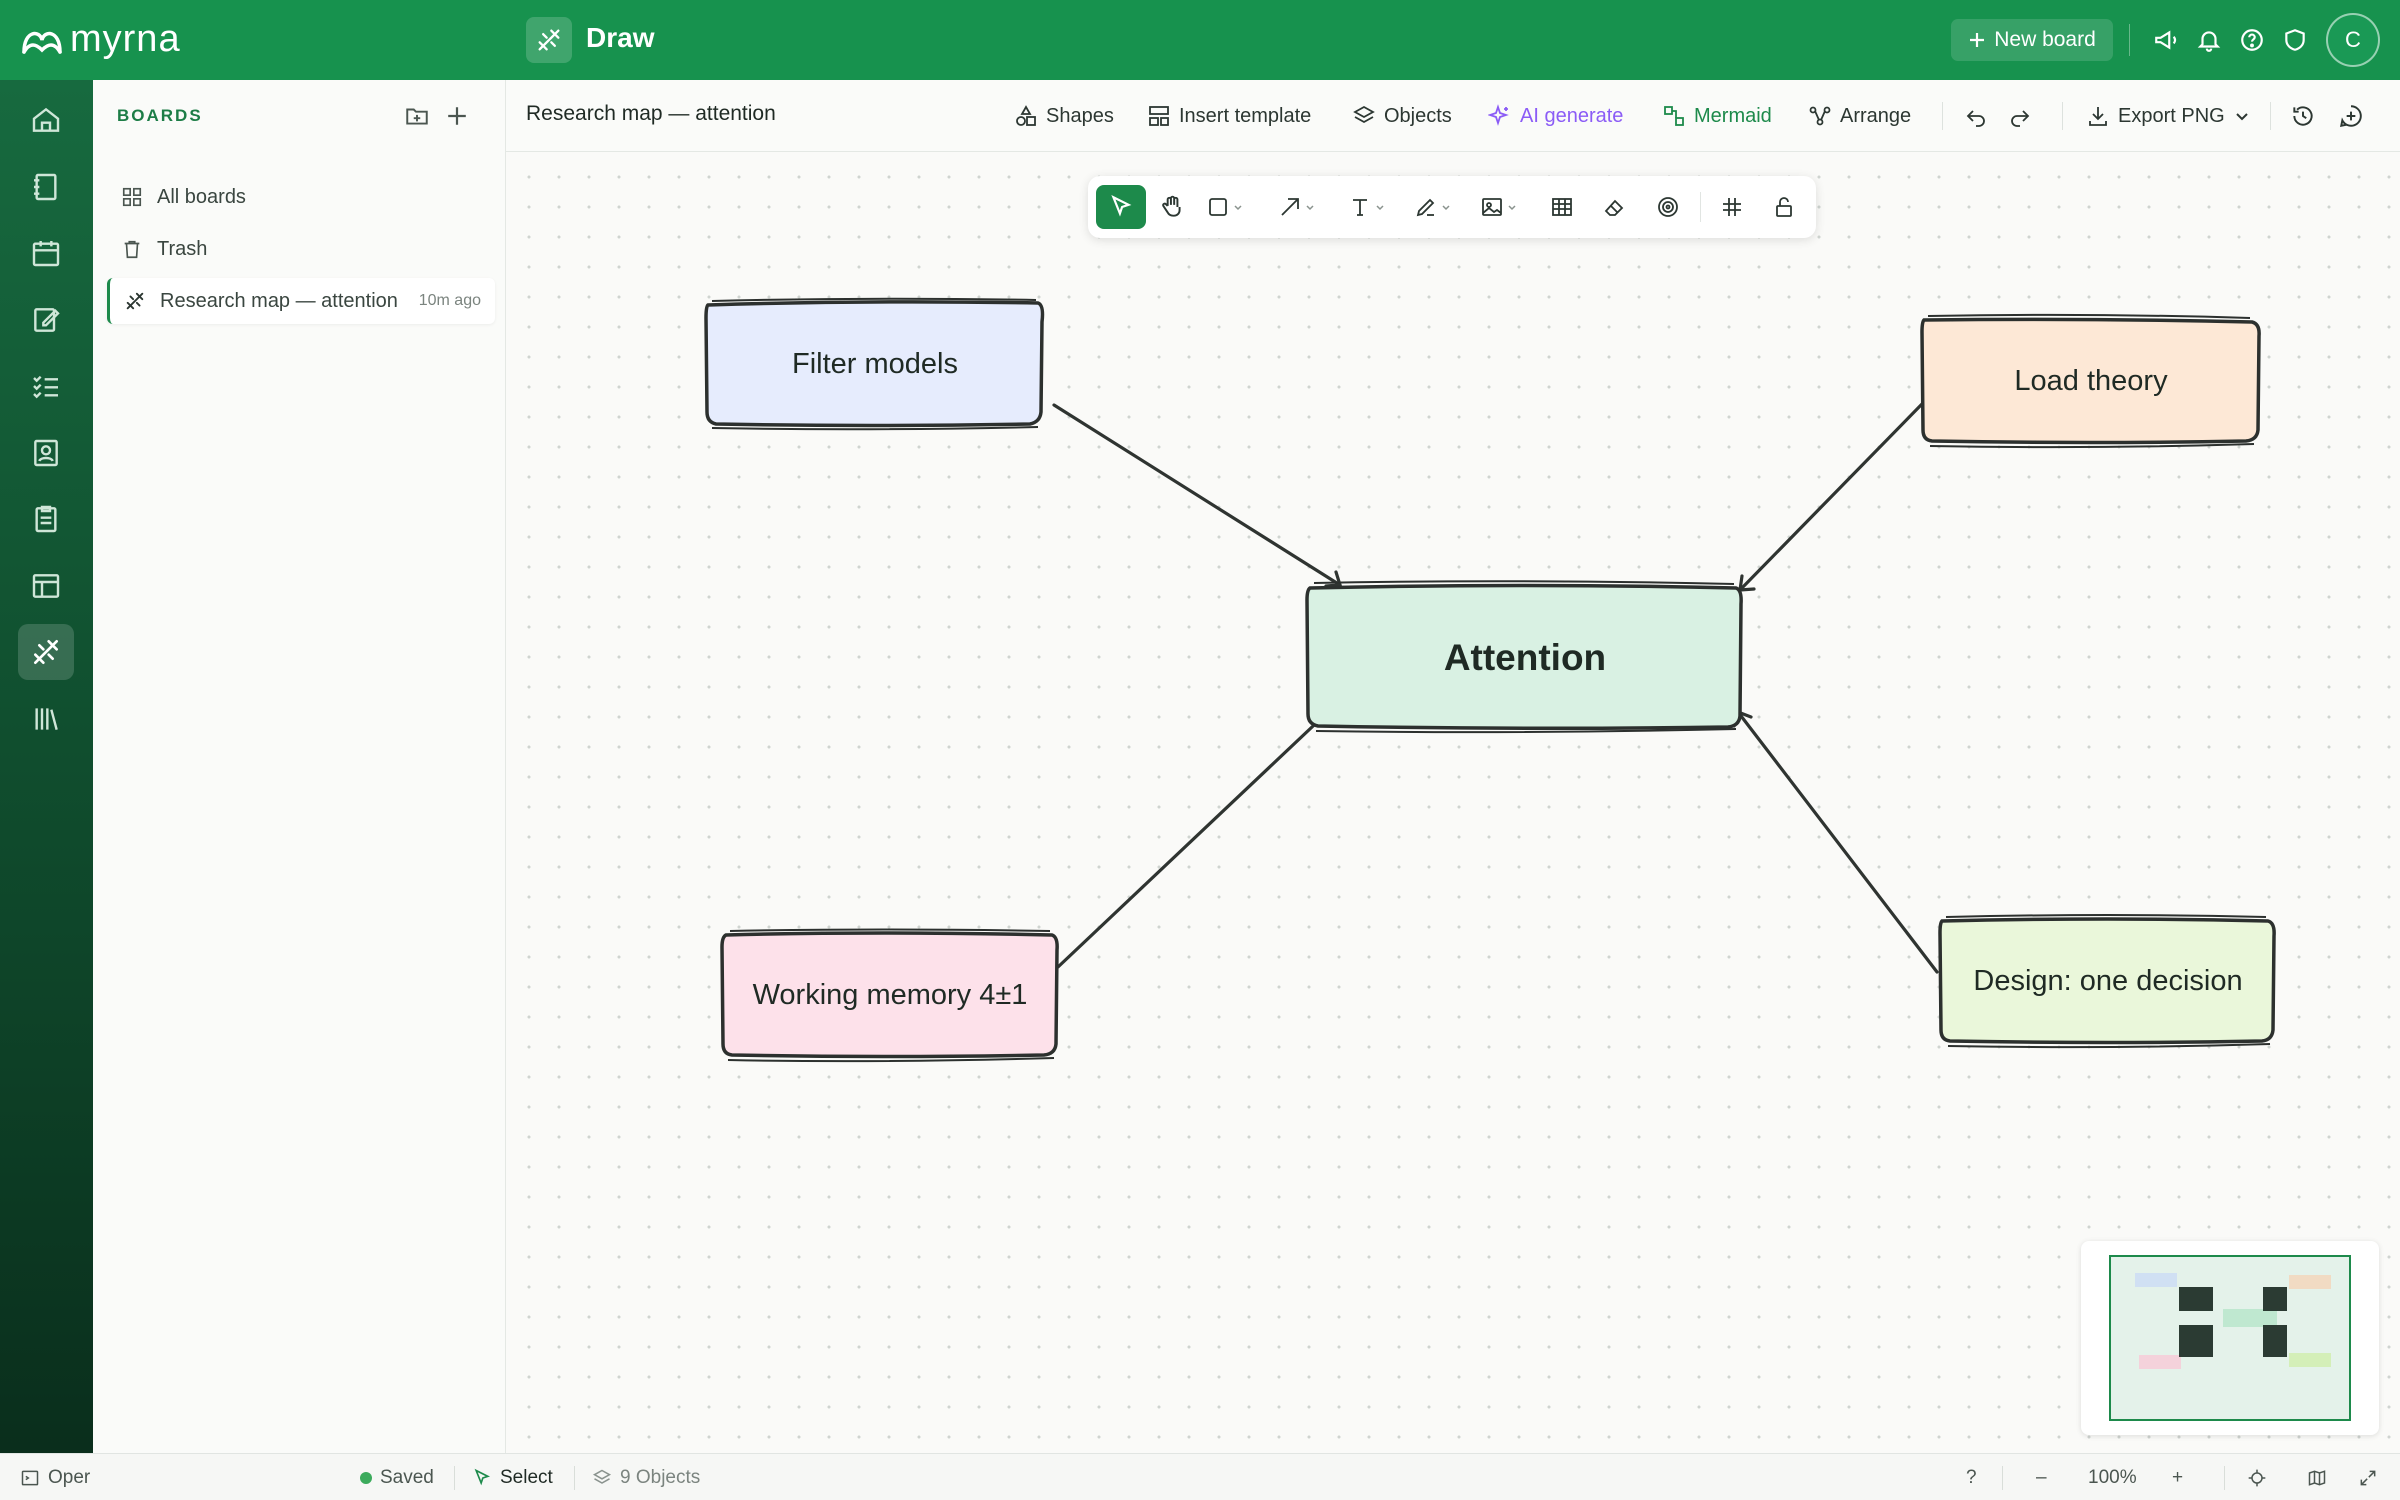 Image resolution: width=2400 pixels, height=1500 pixels. What do you see at coordinates (407, 1477) in the screenshot?
I see `saved-label: Saved` at bounding box center [407, 1477].